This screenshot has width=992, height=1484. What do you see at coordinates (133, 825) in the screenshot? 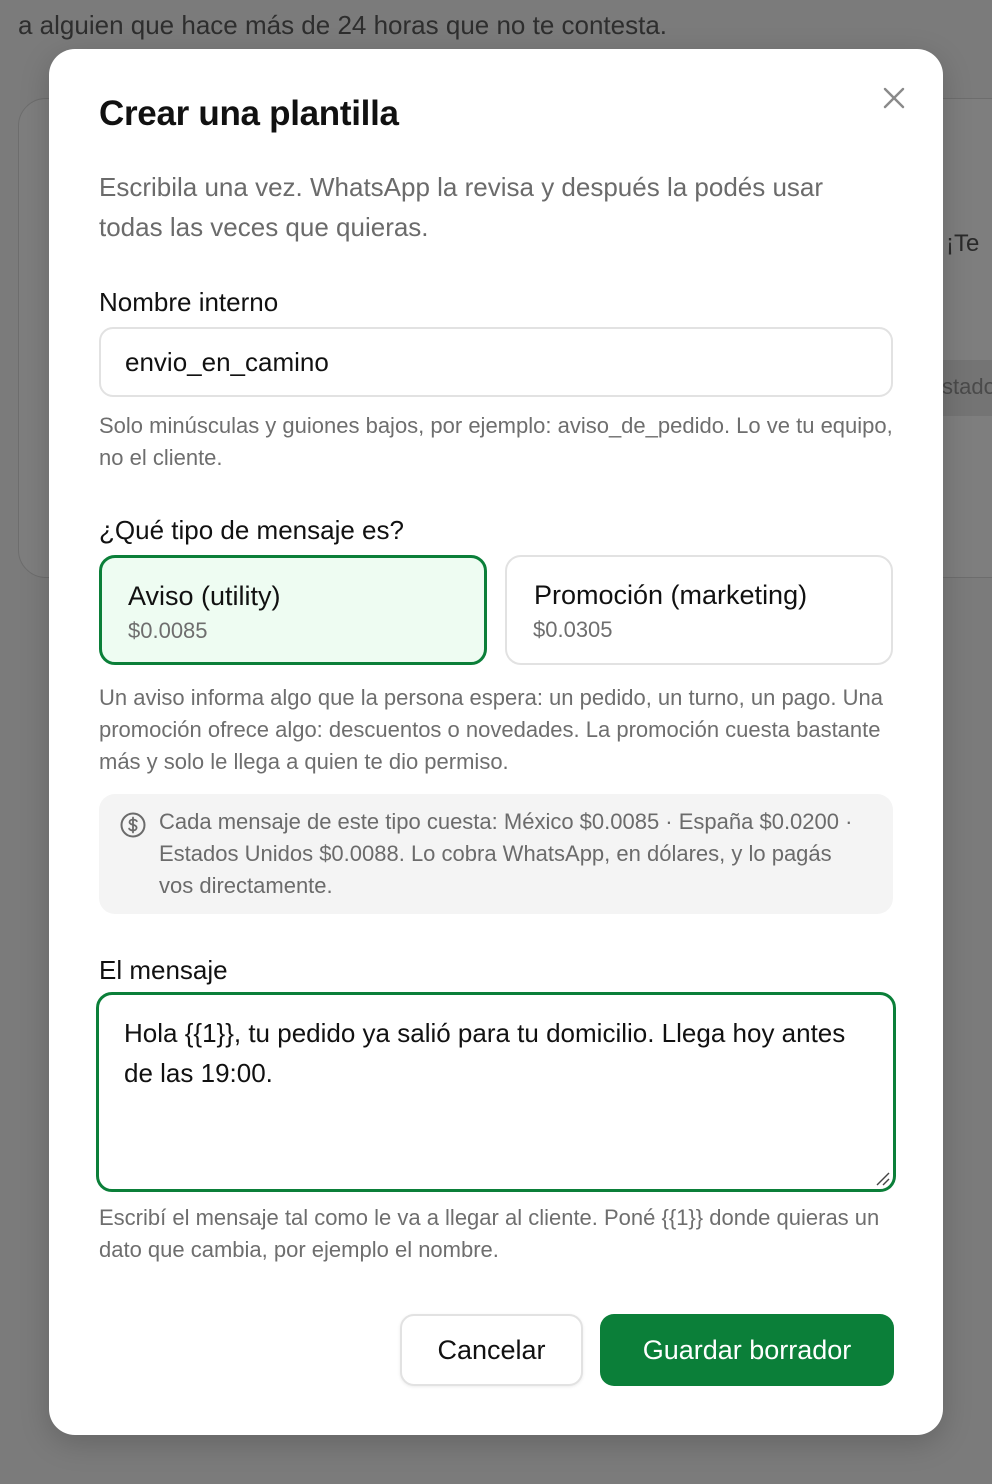
I see `dollar-circle-icon` at bounding box center [133, 825].